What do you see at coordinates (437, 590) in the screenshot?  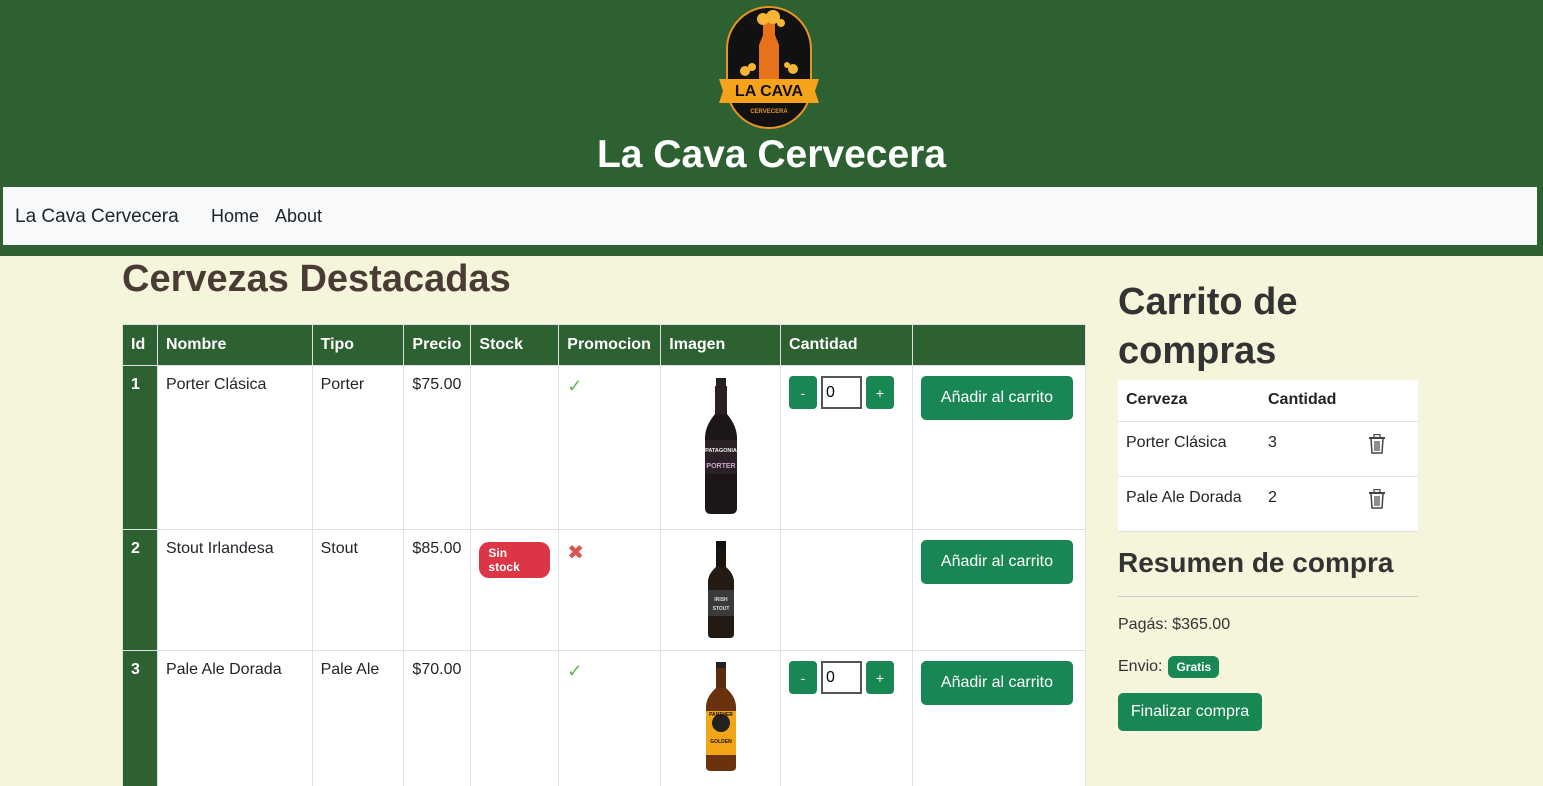 I see `row-precio: $85.00` at bounding box center [437, 590].